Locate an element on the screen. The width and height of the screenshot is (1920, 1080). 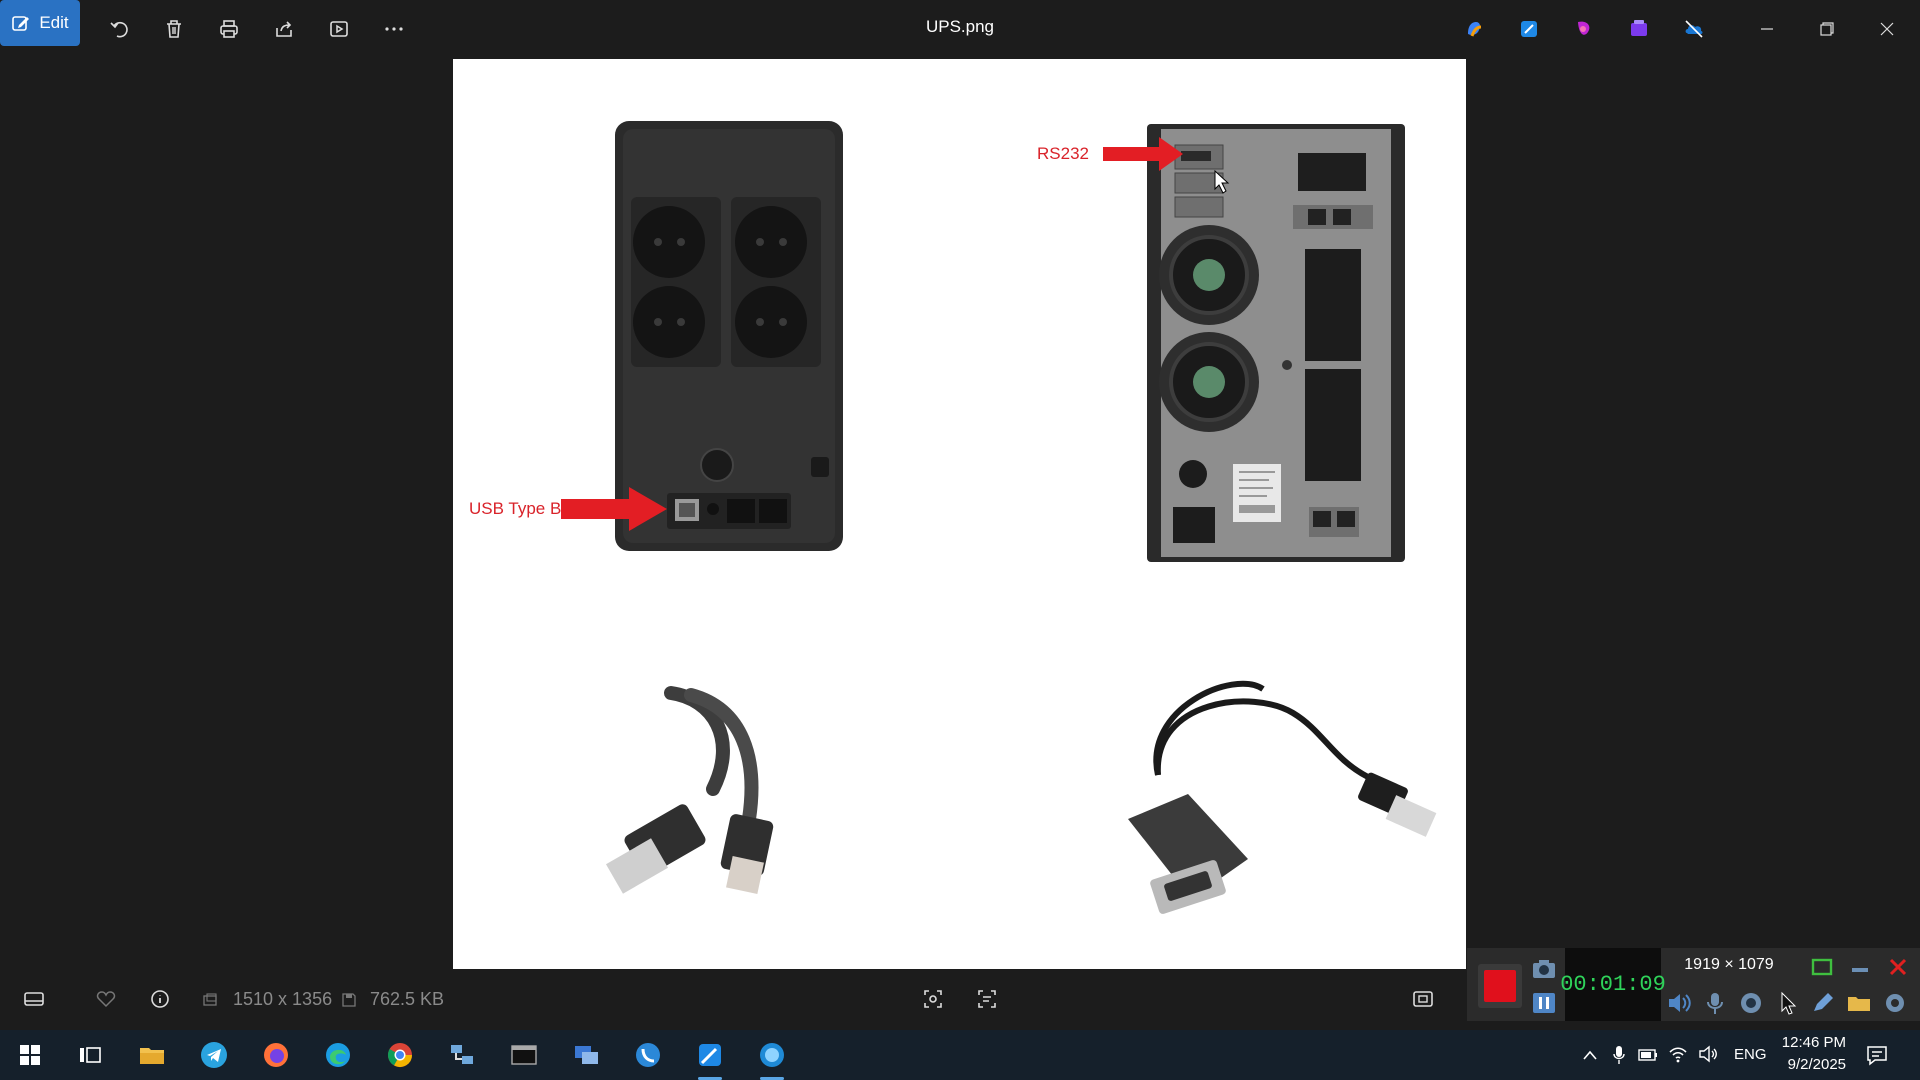
photos-app is located at coordinates (710, 1059).